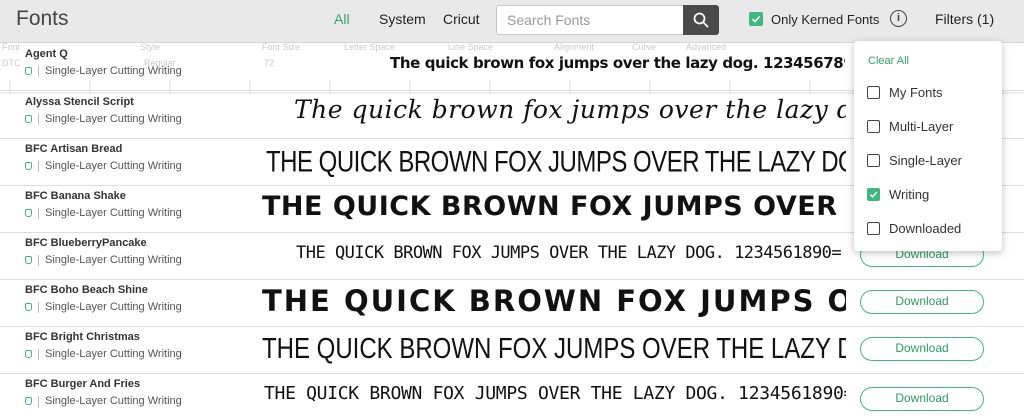 The width and height of the screenshot is (1024, 420). What do you see at coordinates (83, 384) in the screenshot?
I see `font-name: BFC Burger And Fries` at bounding box center [83, 384].